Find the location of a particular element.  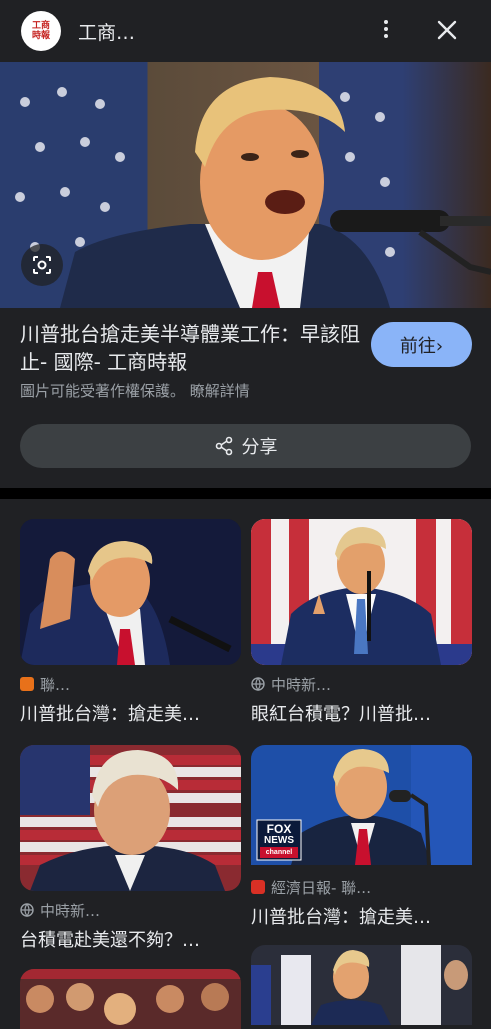

logo-text: 工商 時報 is located at coordinates (40, 31).